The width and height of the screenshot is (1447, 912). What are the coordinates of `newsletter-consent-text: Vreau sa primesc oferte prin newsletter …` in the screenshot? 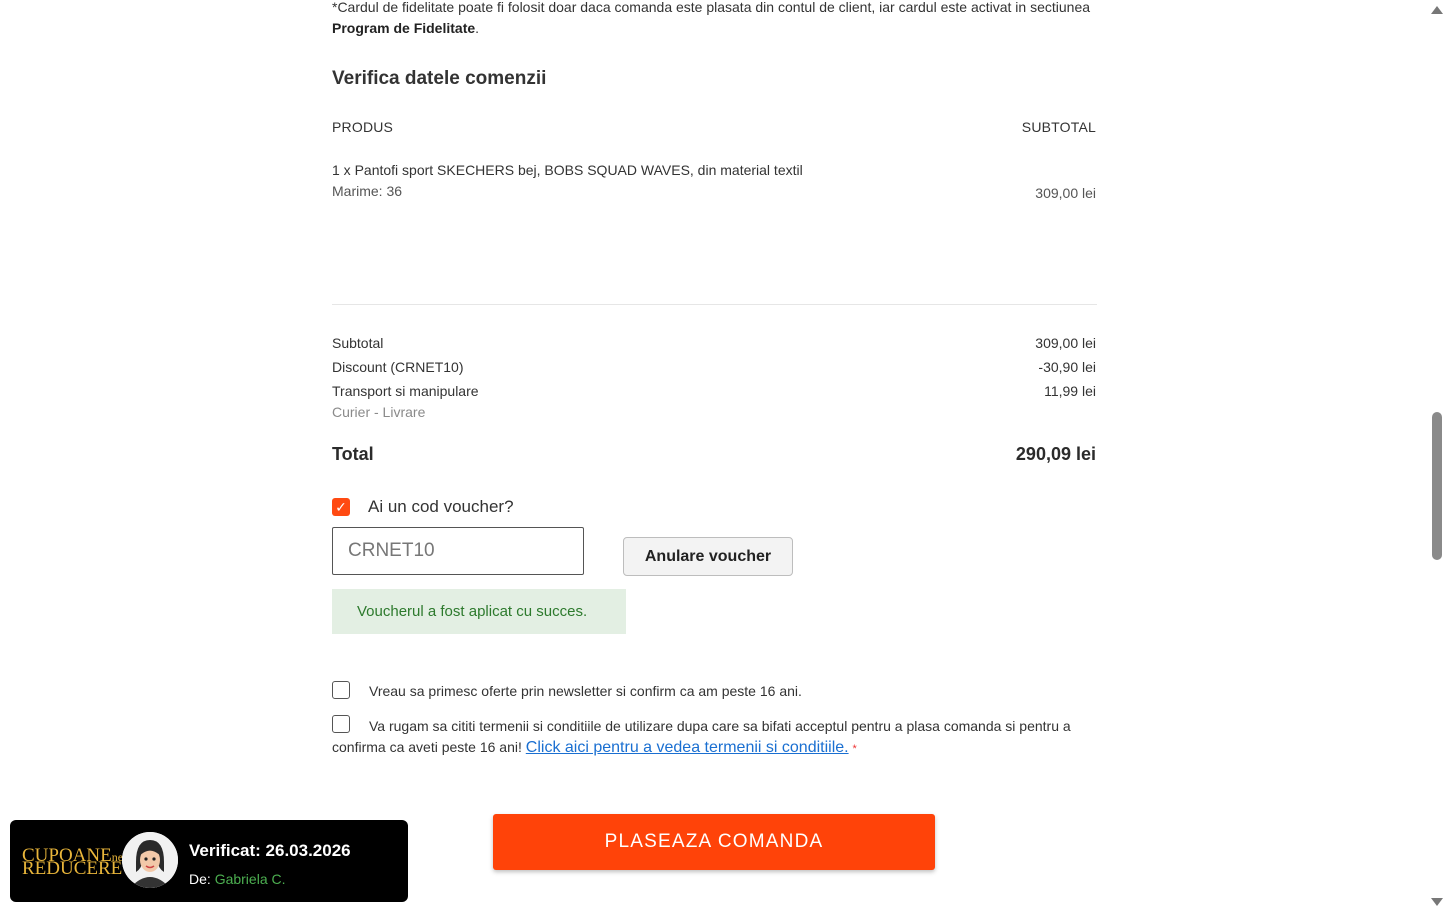 It's located at (585, 691).